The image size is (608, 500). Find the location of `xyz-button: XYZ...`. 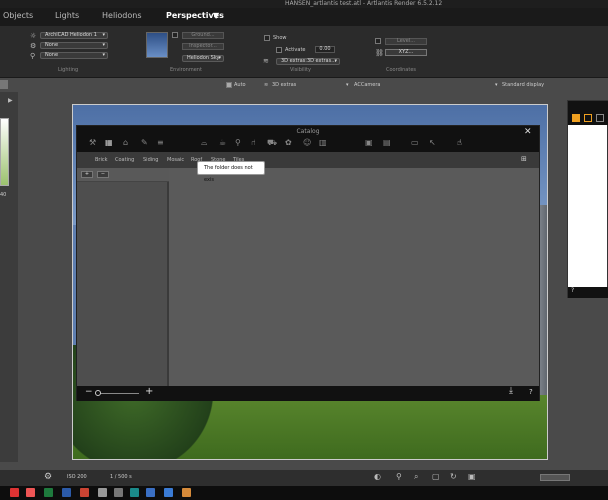

xyz-button: XYZ... is located at coordinates (406, 52).